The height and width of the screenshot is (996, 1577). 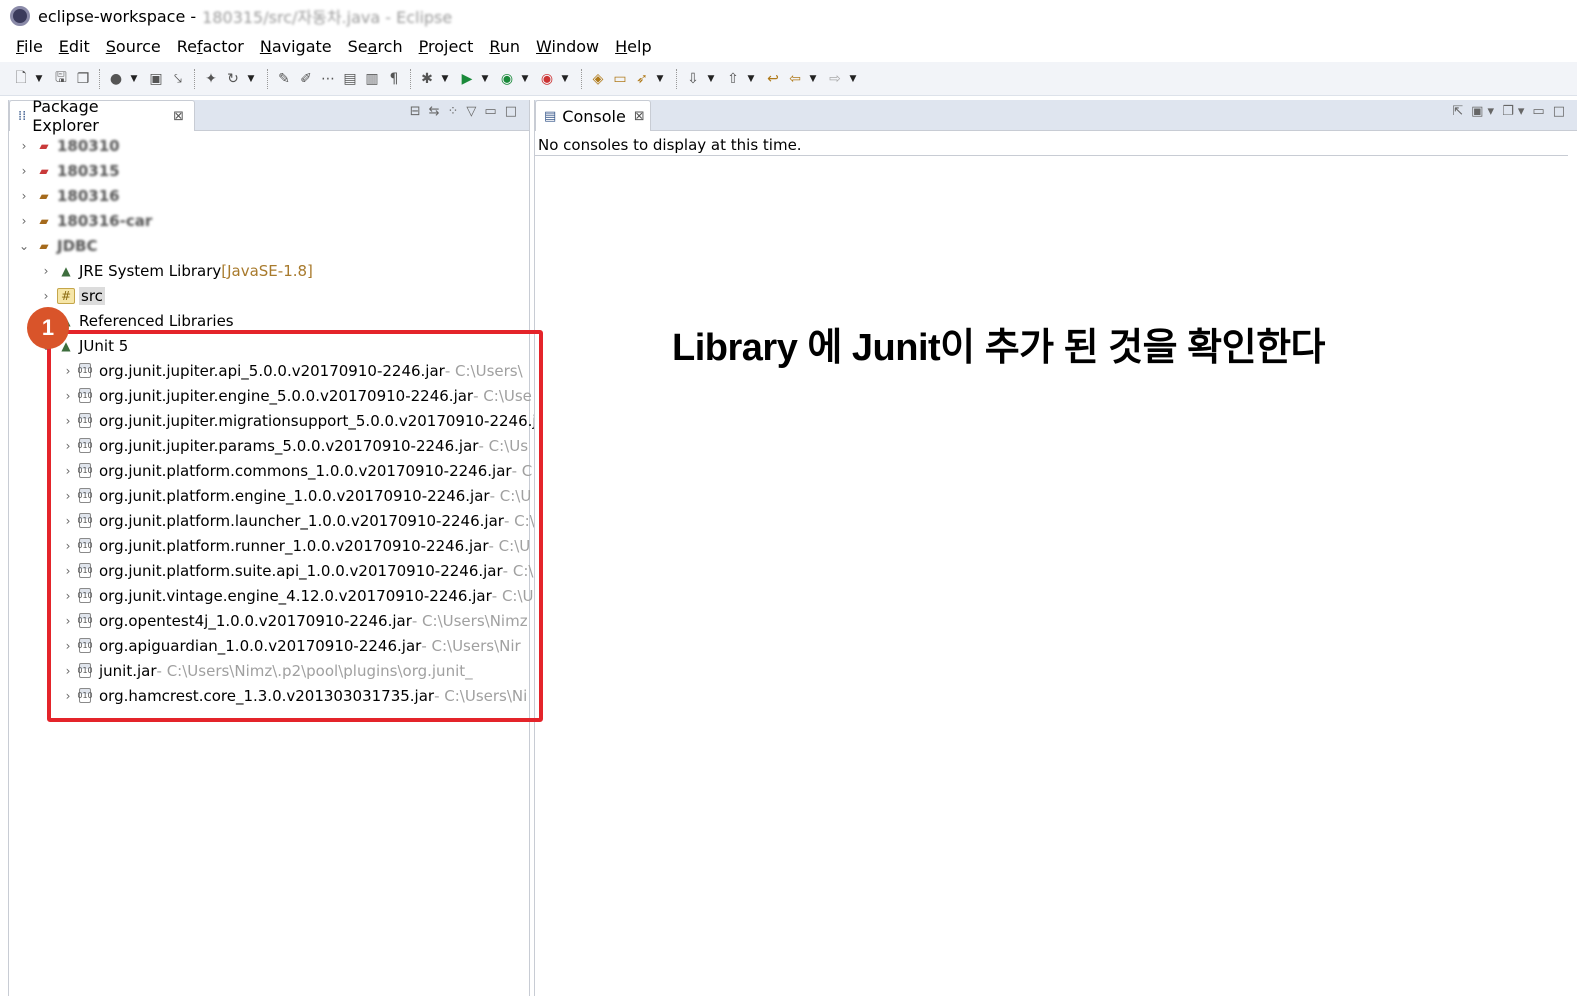 What do you see at coordinates (306, 79) in the screenshot?
I see `edit-icon: ✐` at bounding box center [306, 79].